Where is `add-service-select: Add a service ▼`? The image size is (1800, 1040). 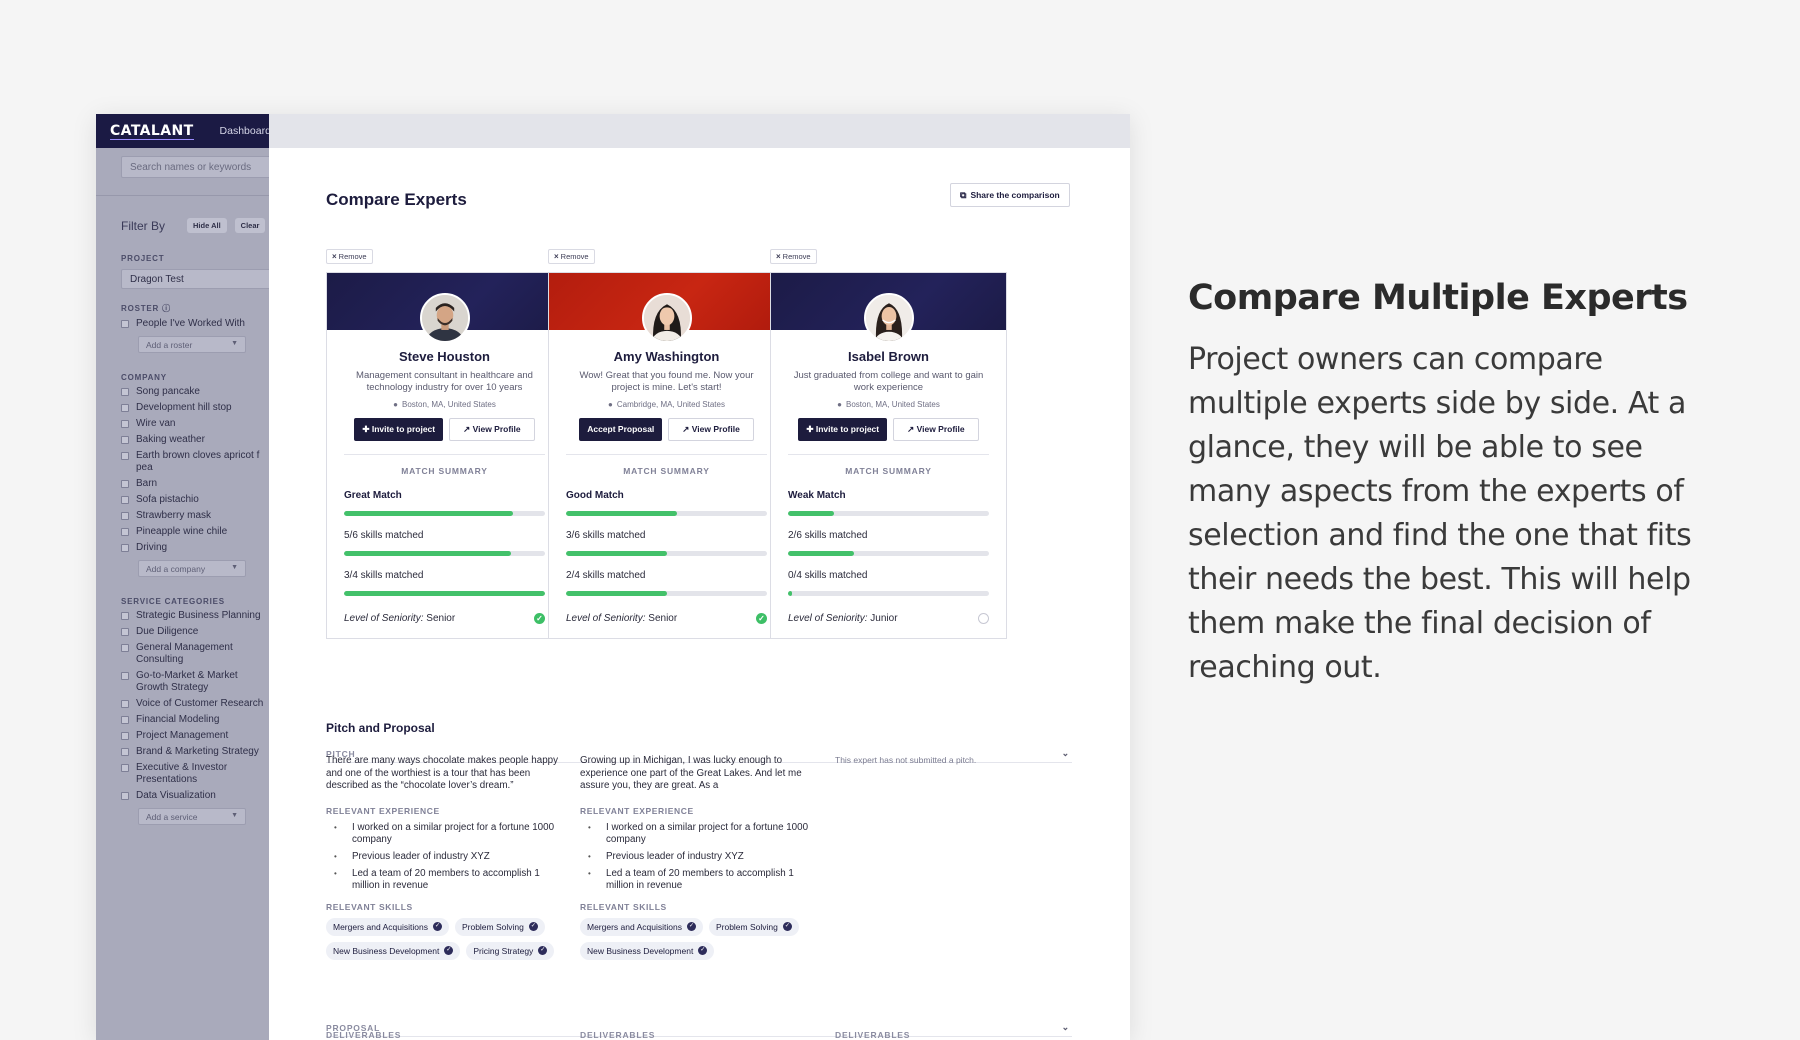 add-service-select: Add a service ▼ is located at coordinates (192, 816).